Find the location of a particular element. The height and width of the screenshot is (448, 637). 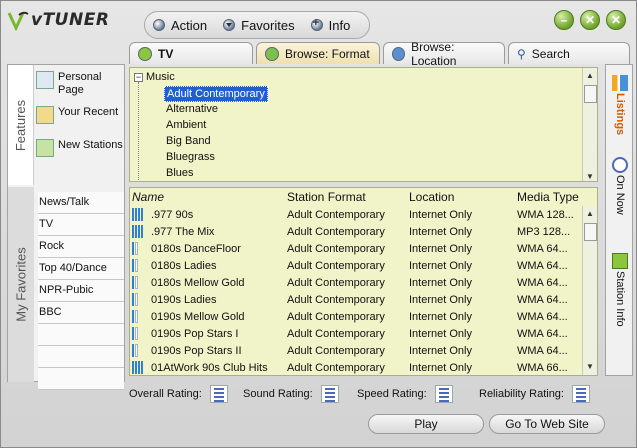

tab-my-favorites-label: My Favorites is located at coordinates (21, 284).